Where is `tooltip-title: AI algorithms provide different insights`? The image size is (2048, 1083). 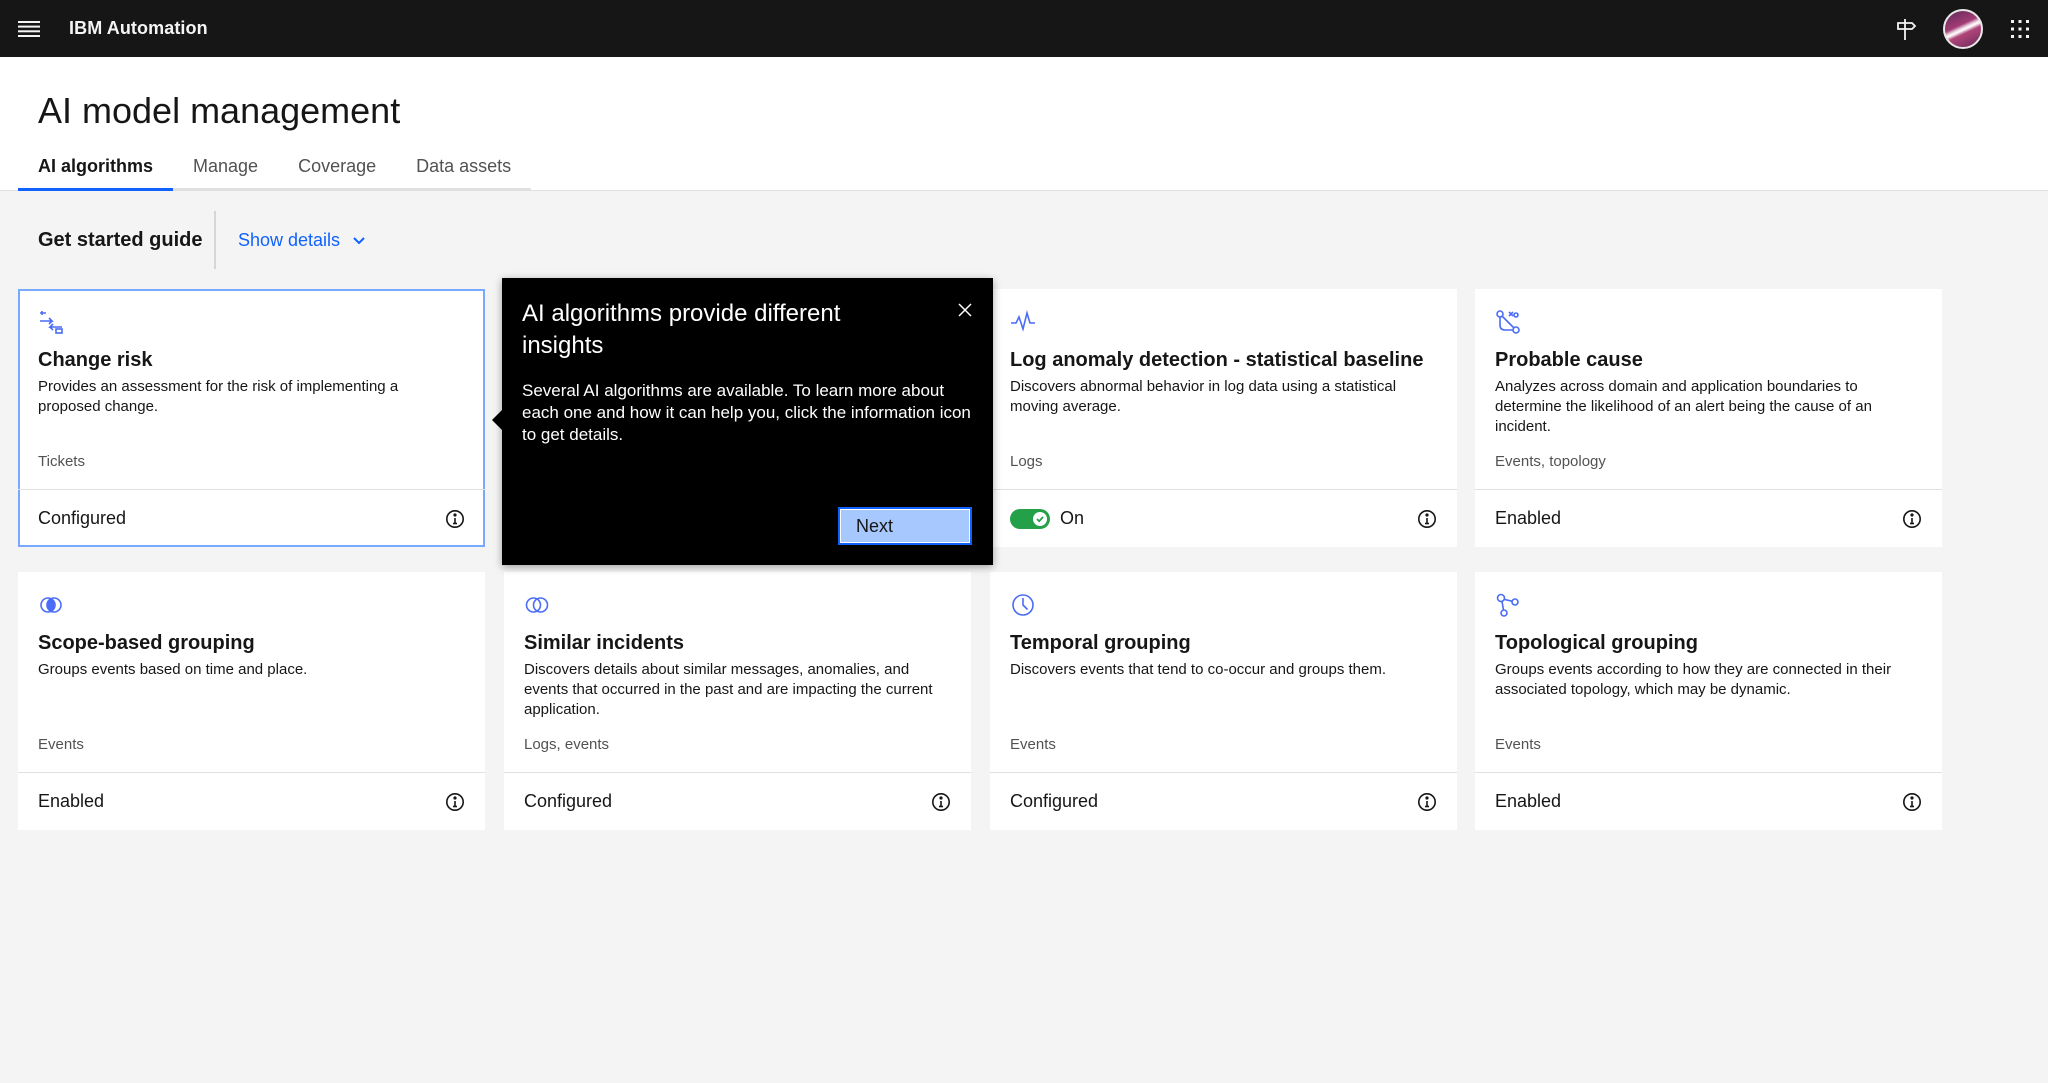 tooltip-title: AI algorithms provide different insights is located at coordinates (681, 329).